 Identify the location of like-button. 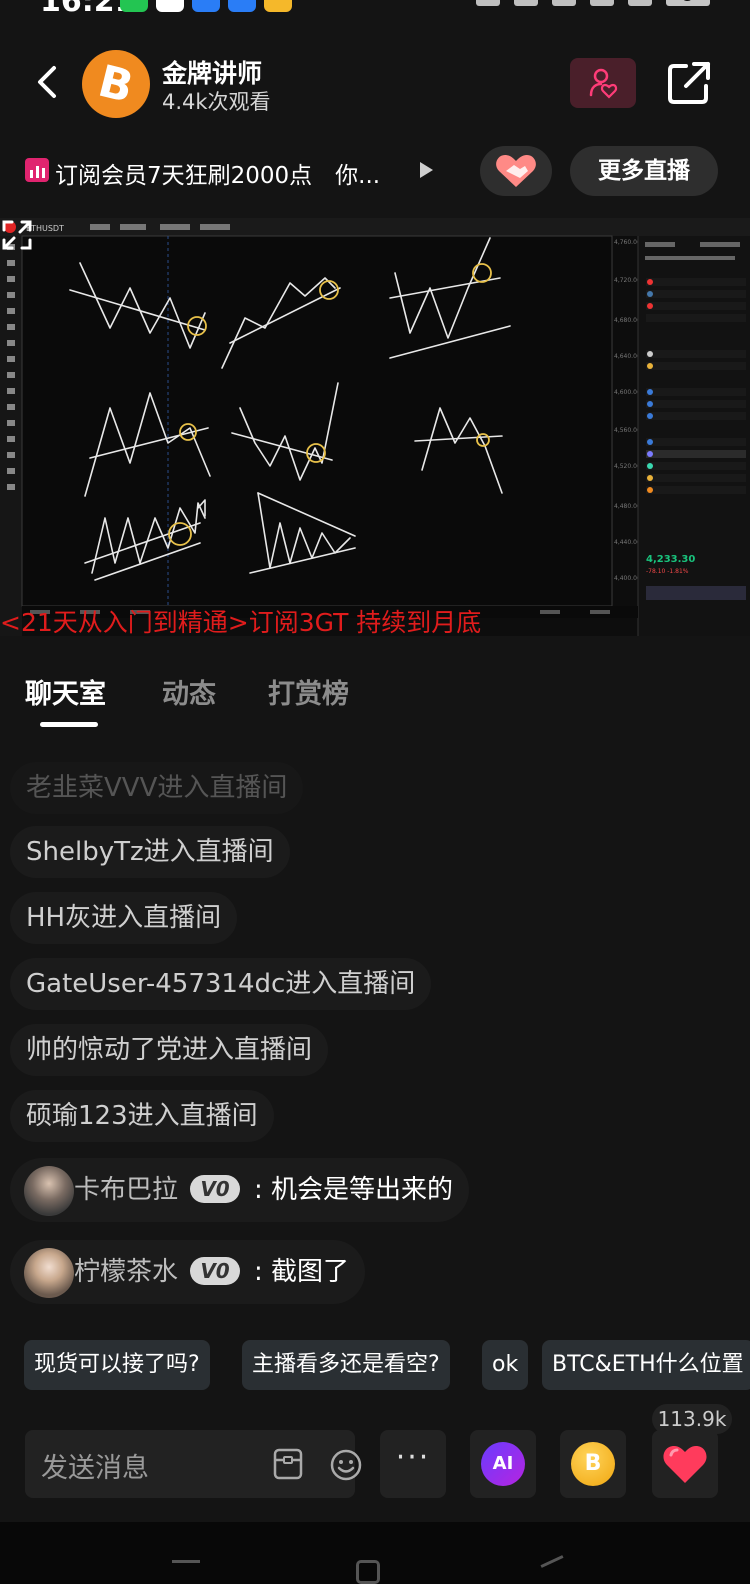
(685, 1464).